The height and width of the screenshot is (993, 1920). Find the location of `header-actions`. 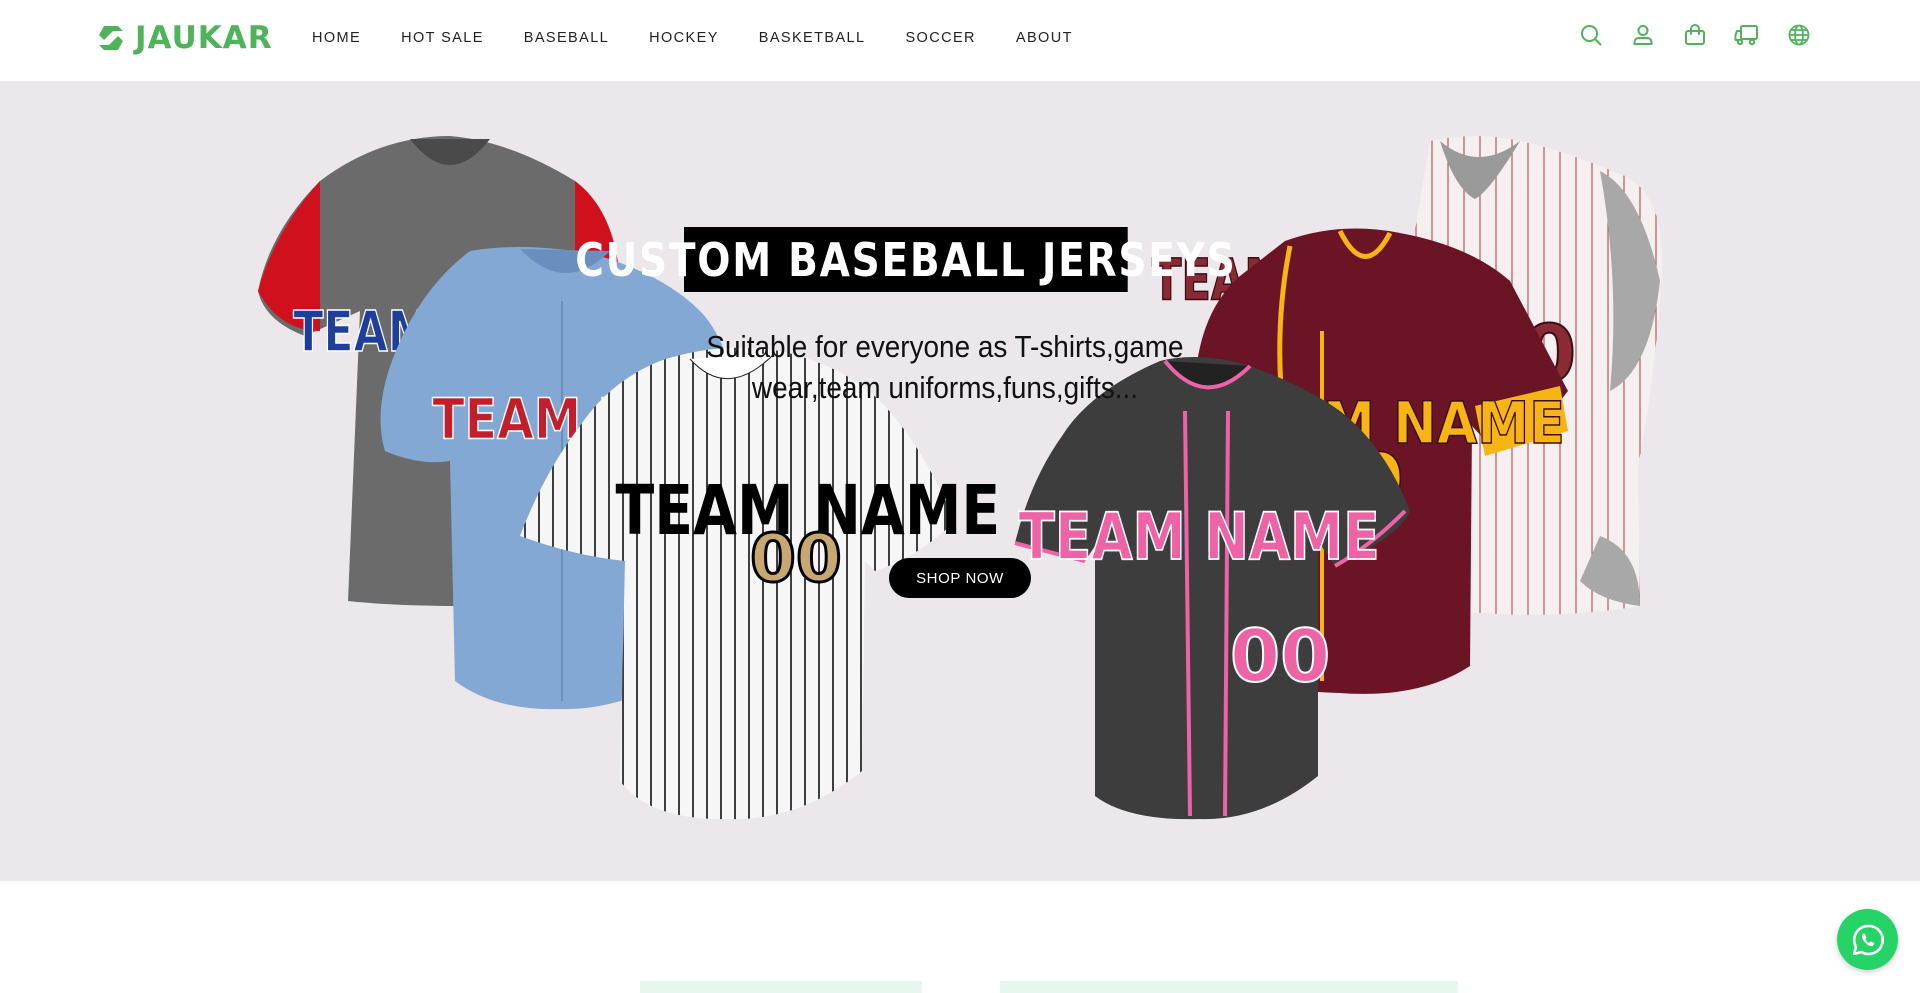

header-actions is located at coordinates (1694, 35).